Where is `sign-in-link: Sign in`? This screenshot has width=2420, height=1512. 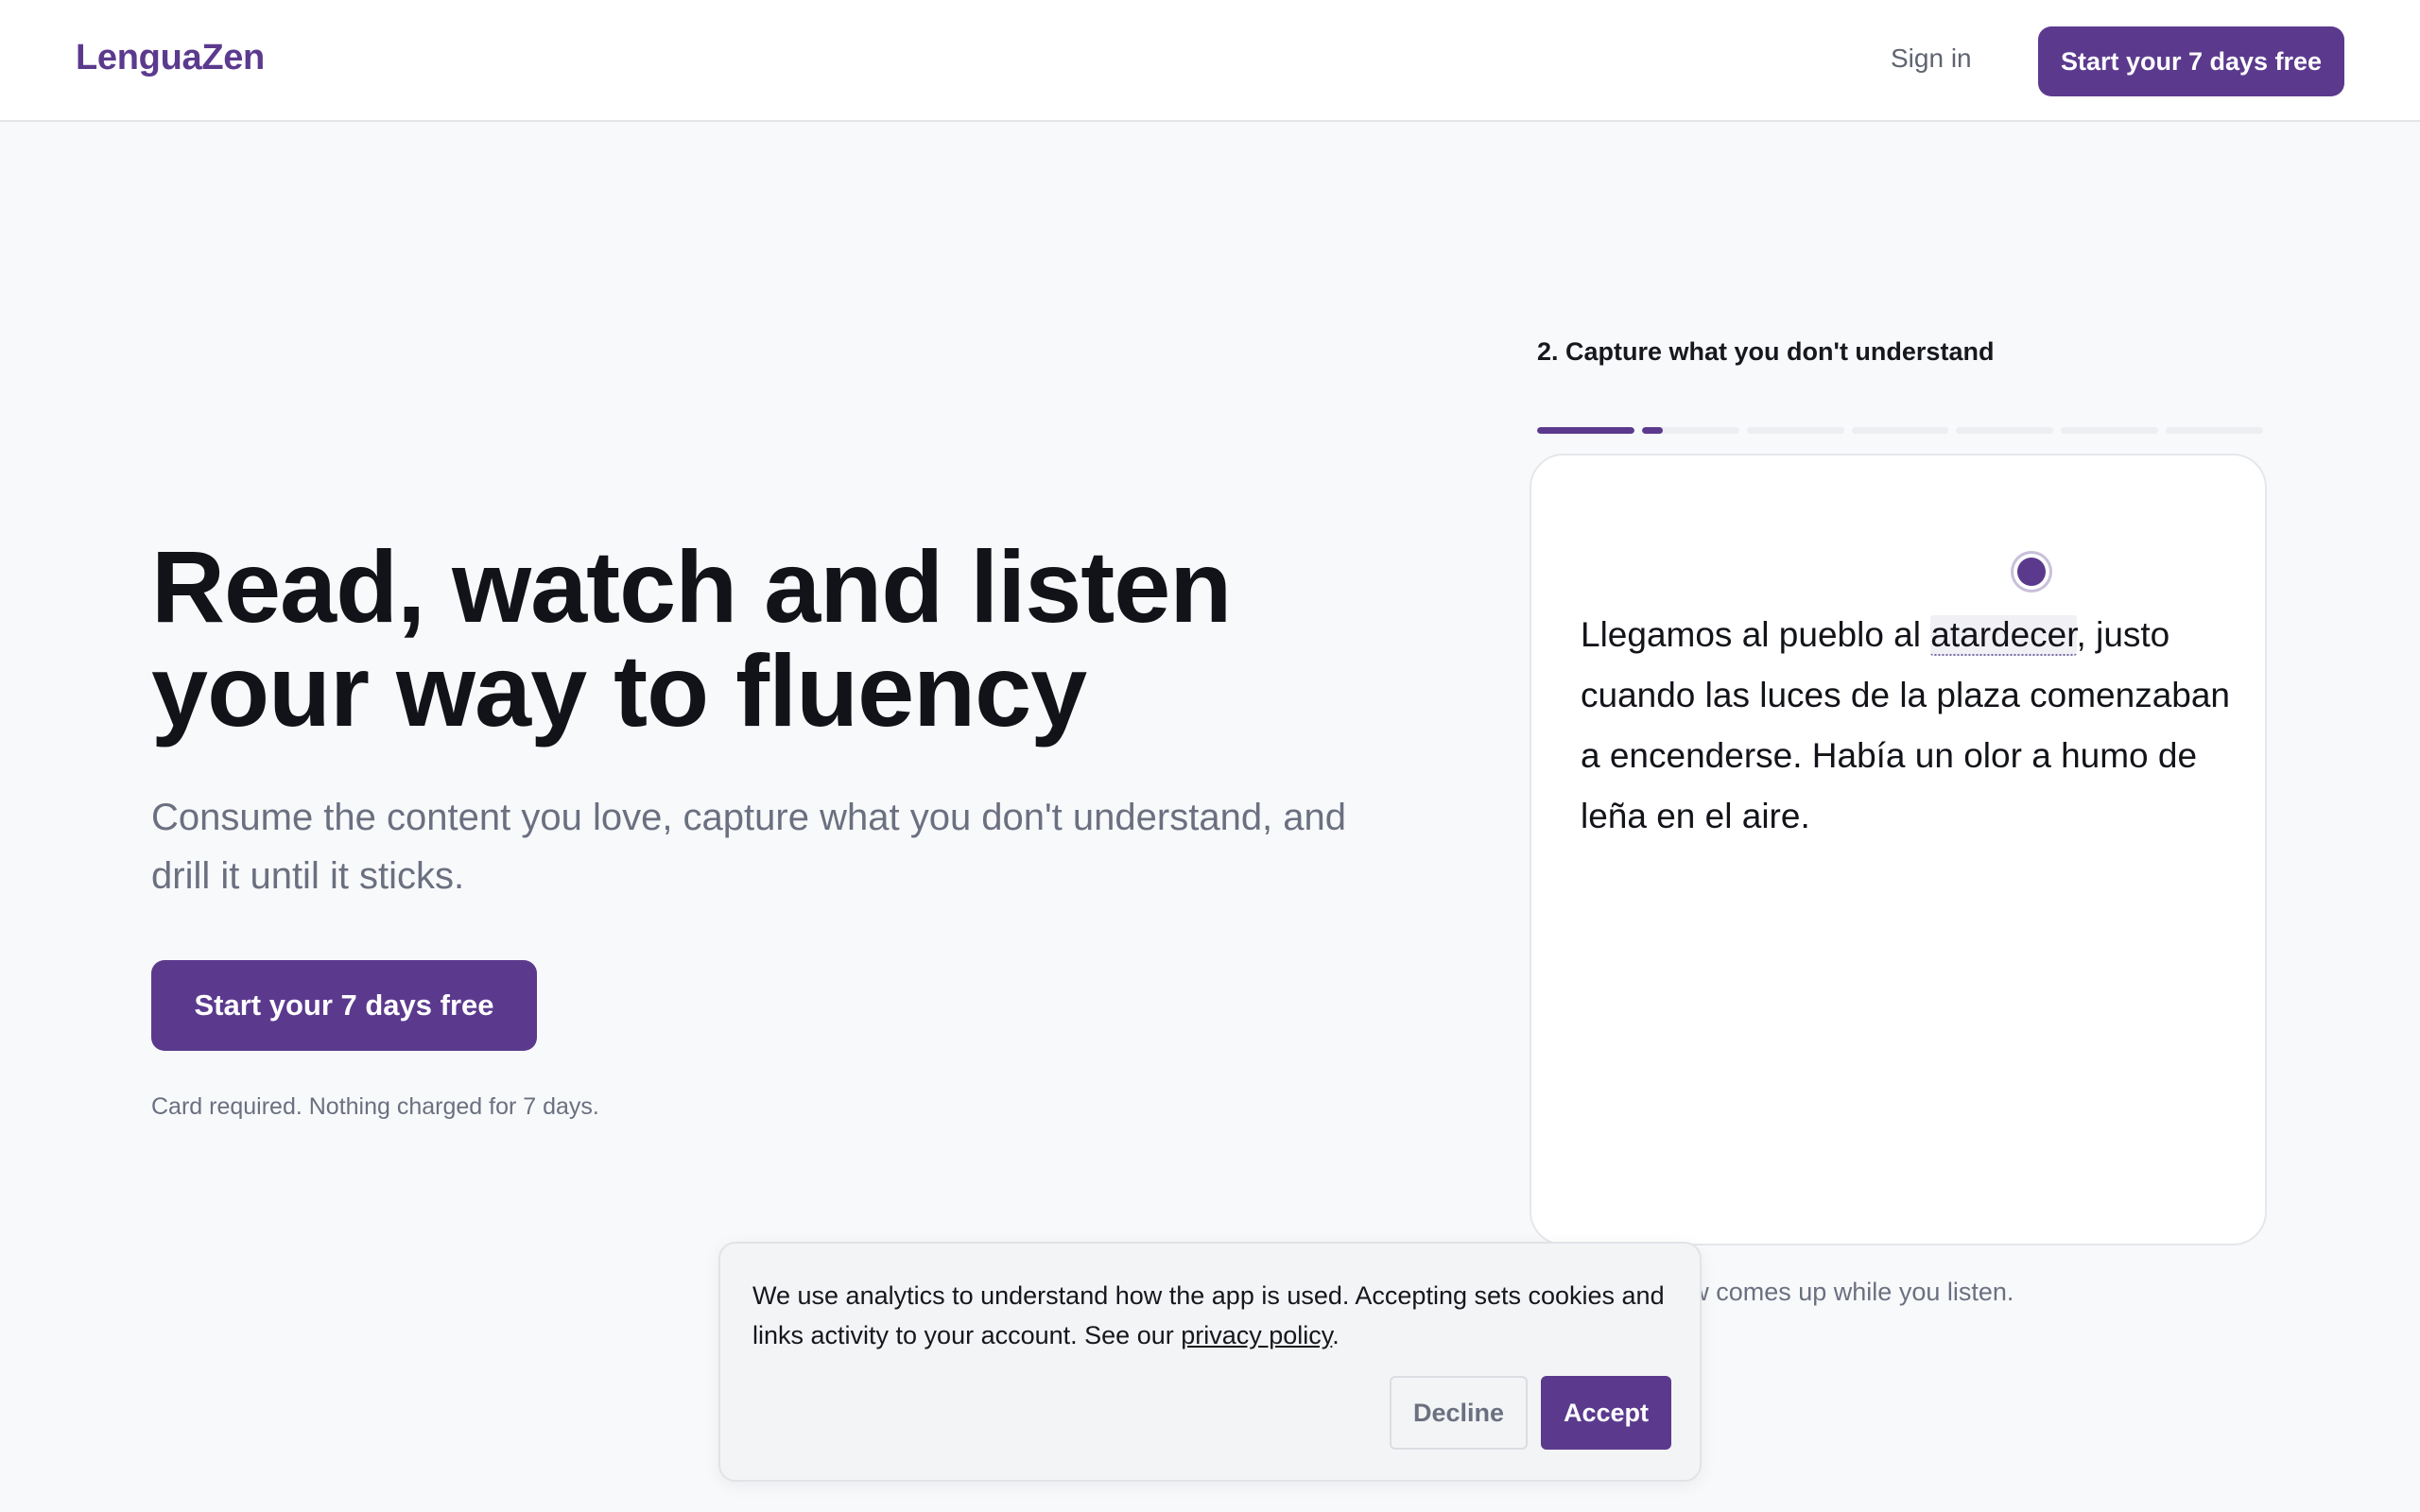 sign-in-link: Sign in is located at coordinates (1931, 58).